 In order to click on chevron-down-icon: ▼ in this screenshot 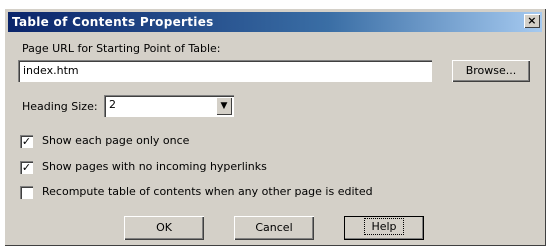, I will do `click(224, 106)`.